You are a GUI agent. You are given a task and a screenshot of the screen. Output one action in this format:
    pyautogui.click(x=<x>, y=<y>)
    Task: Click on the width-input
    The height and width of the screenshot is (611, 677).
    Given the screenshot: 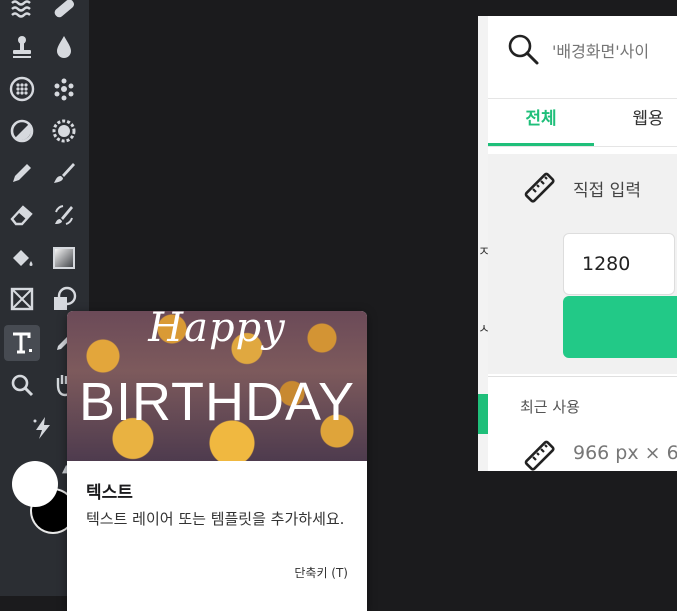 What is the action you would take?
    pyautogui.click(x=619, y=264)
    